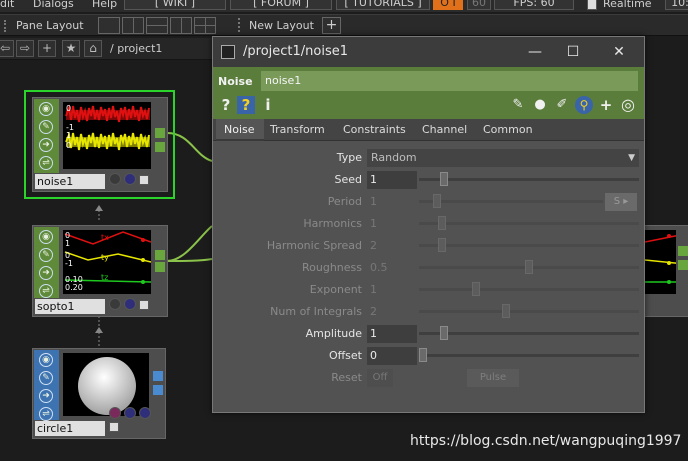 This screenshot has height=461, width=688. What do you see at coordinates (7, 48) in the screenshot?
I see `back-arrow-icon: ⇦` at bounding box center [7, 48].